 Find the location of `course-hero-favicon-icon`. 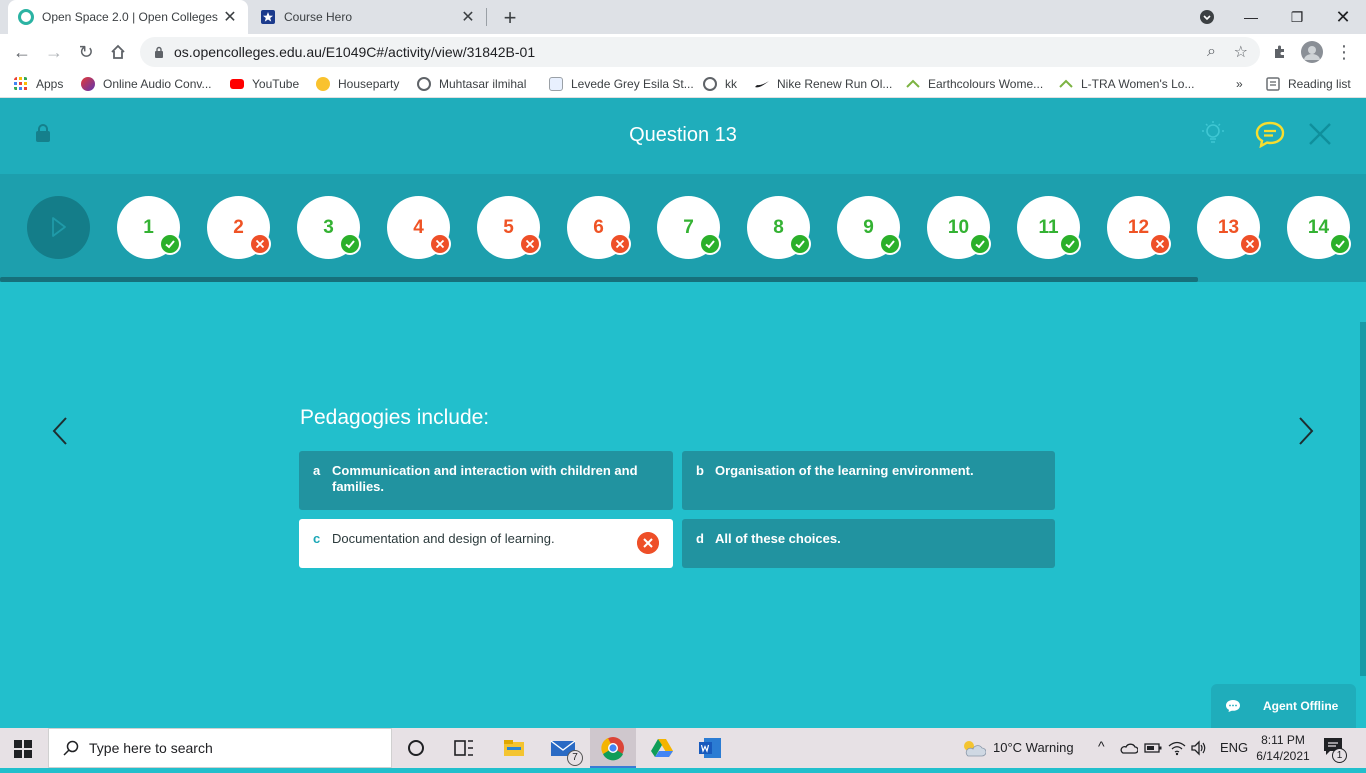

course-hero-favicon-icon is located at coordinates (268, 17).